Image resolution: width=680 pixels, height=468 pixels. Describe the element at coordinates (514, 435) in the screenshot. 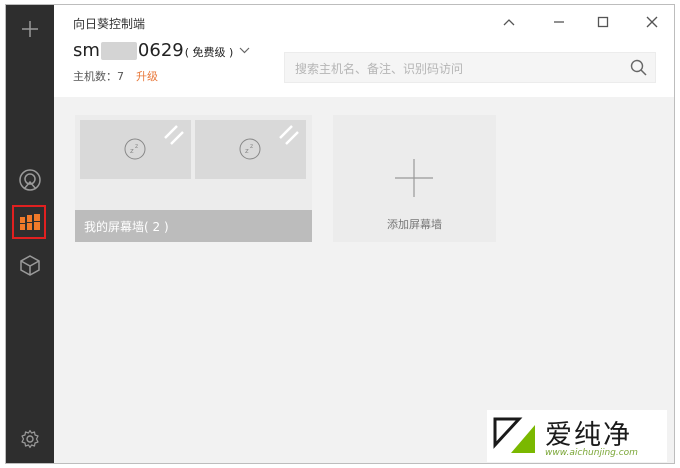

I see `watermark-logo` at that location.